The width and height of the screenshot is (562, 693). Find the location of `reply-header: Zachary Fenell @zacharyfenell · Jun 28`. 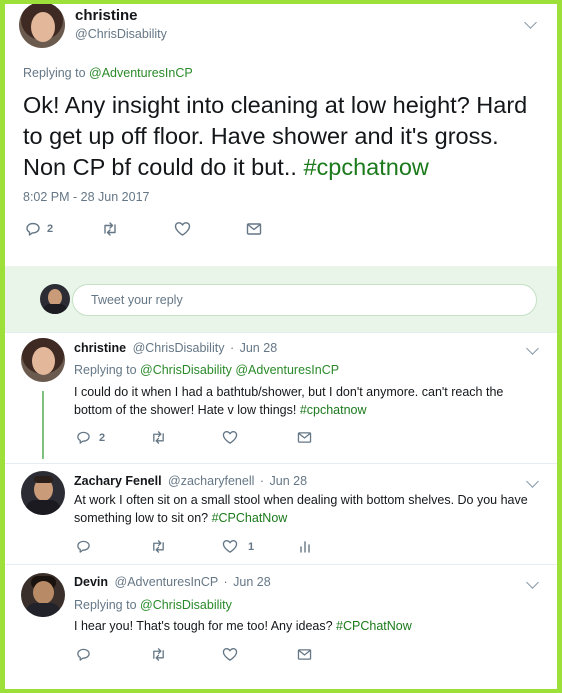

reply-header: Zachary Fenell @zacharyfenell · Jun 28 is located at coordinates (190, 481).